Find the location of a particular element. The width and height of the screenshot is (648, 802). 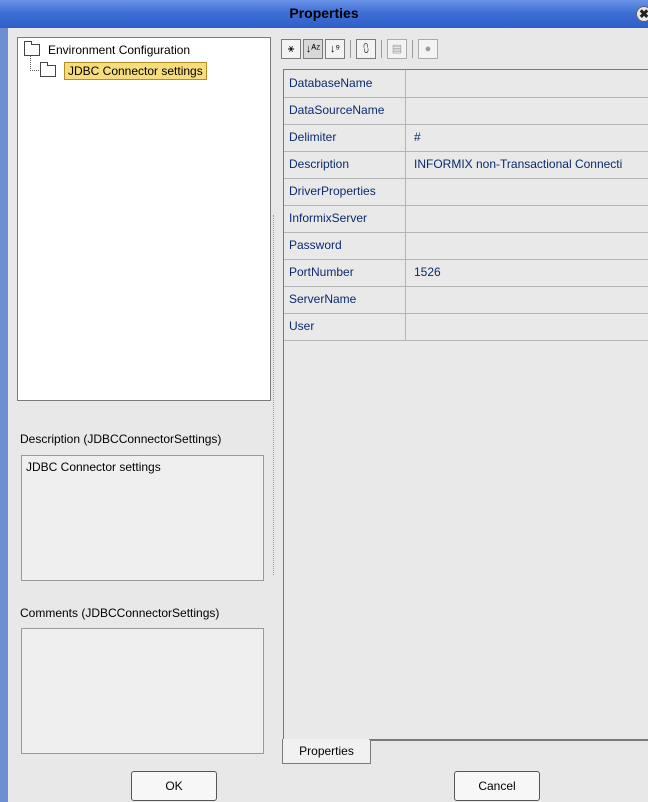

property-row: User is located at coordinates (466, 327).